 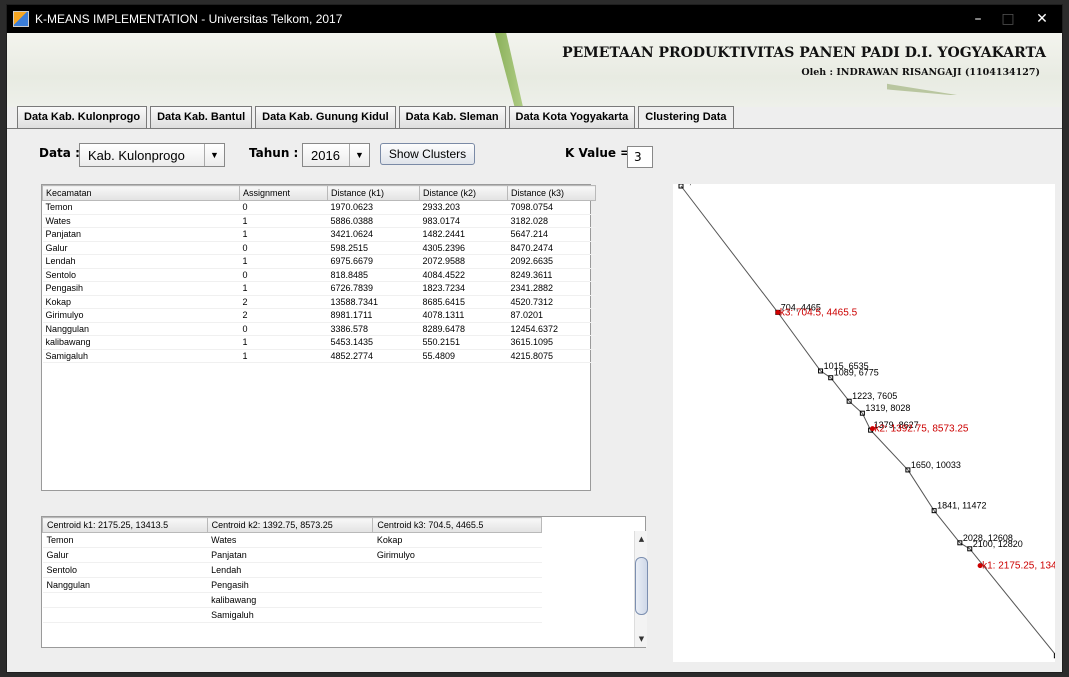 I want to click on vertical-scrollbar: ▲ ▼, so click(x=641, y=589).